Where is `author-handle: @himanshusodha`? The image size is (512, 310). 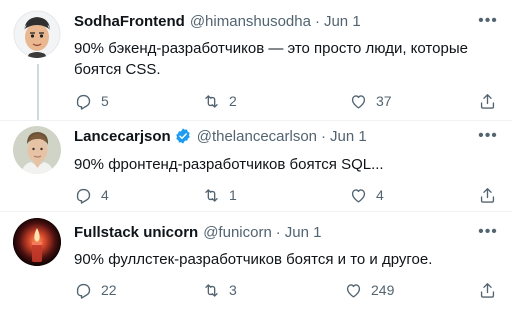 author-handle: @himanshusodha is located at coordinates (250, 21).